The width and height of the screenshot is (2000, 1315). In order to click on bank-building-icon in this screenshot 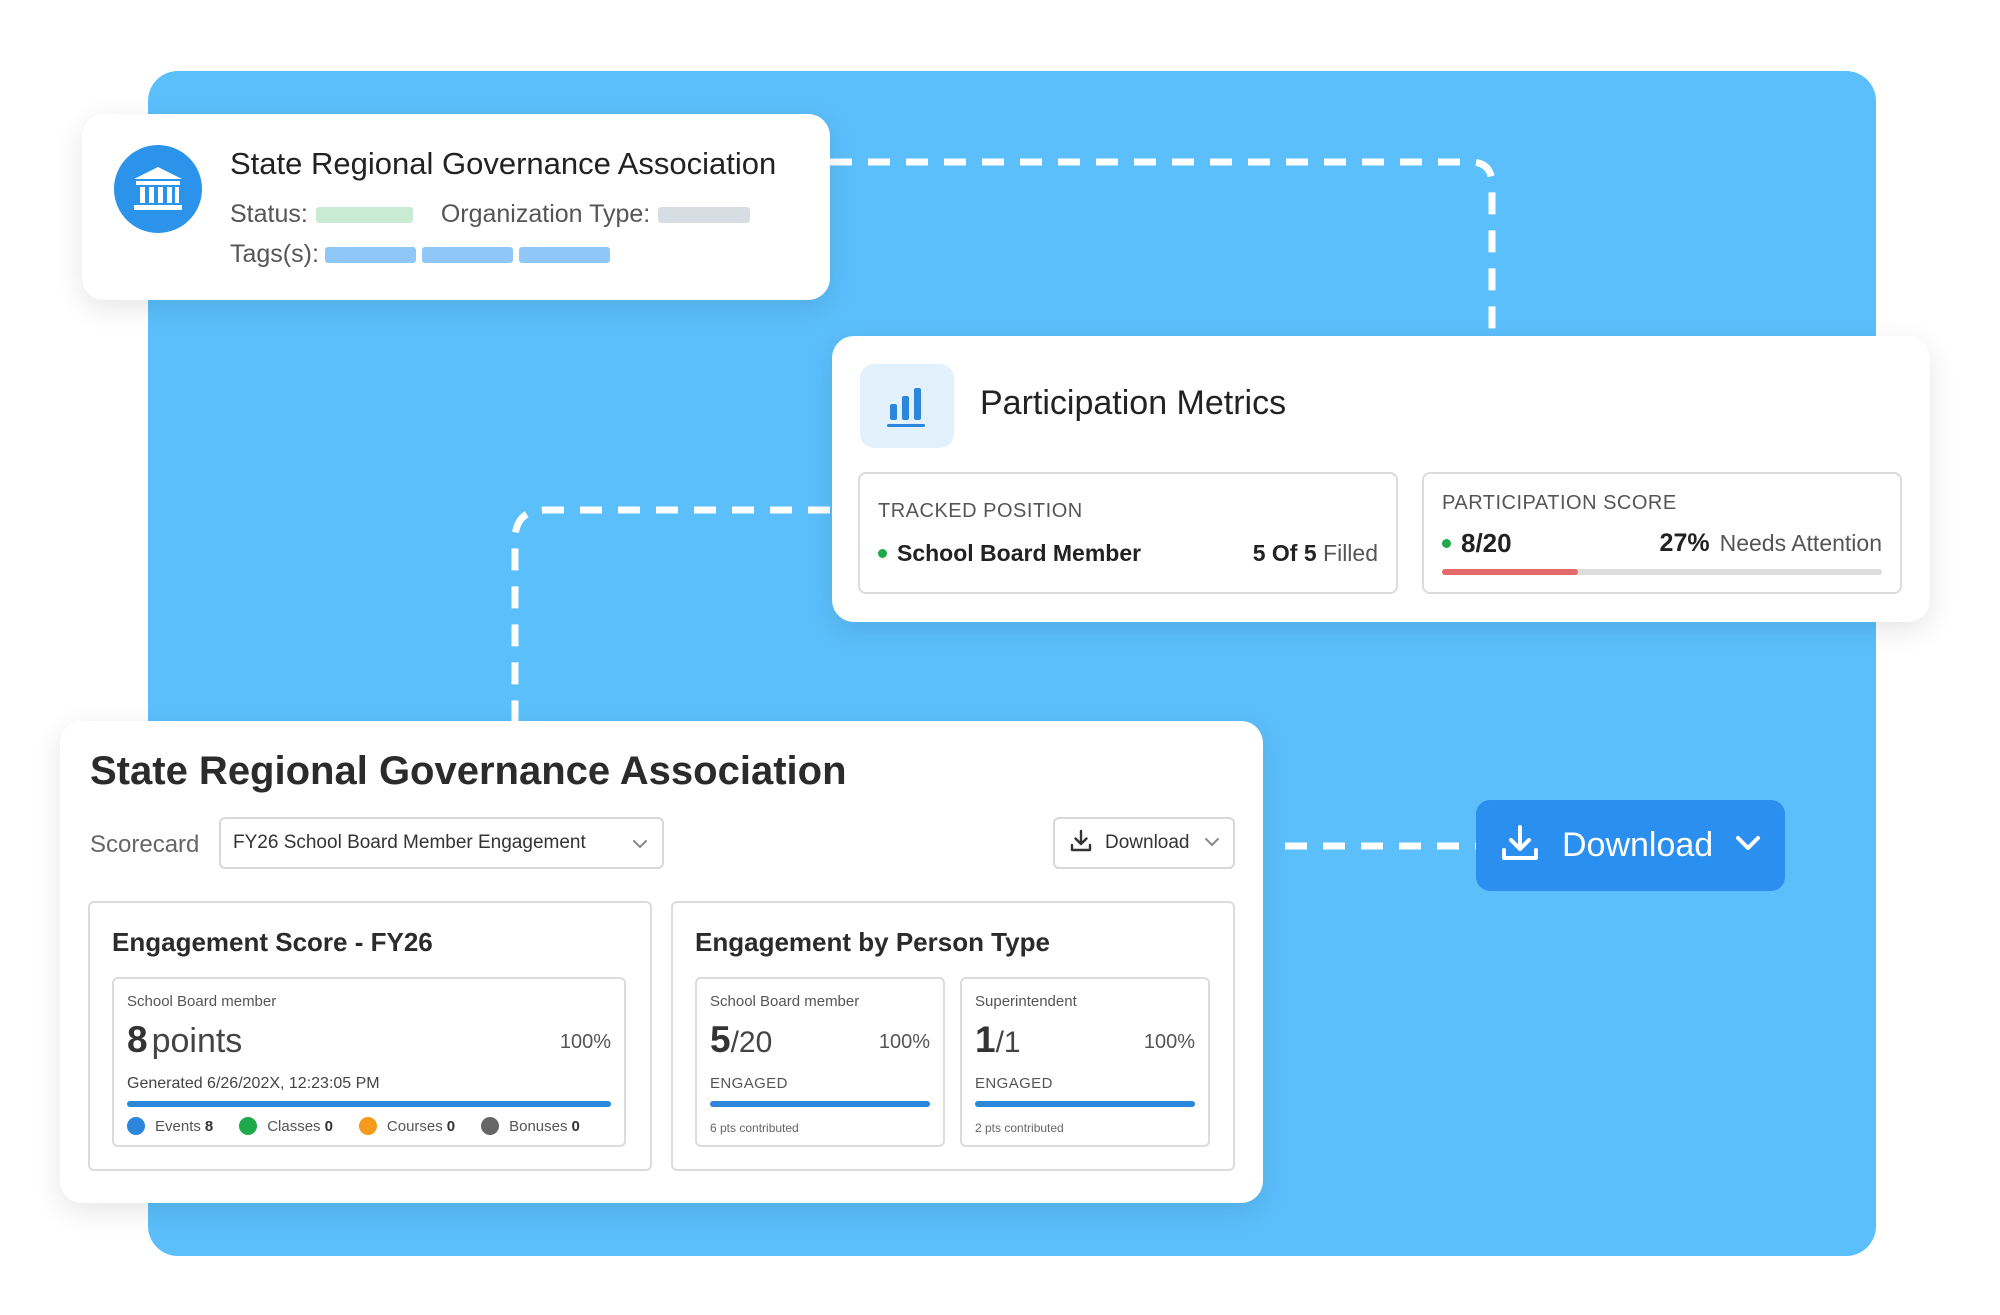, I will do `click(158, 189)`.